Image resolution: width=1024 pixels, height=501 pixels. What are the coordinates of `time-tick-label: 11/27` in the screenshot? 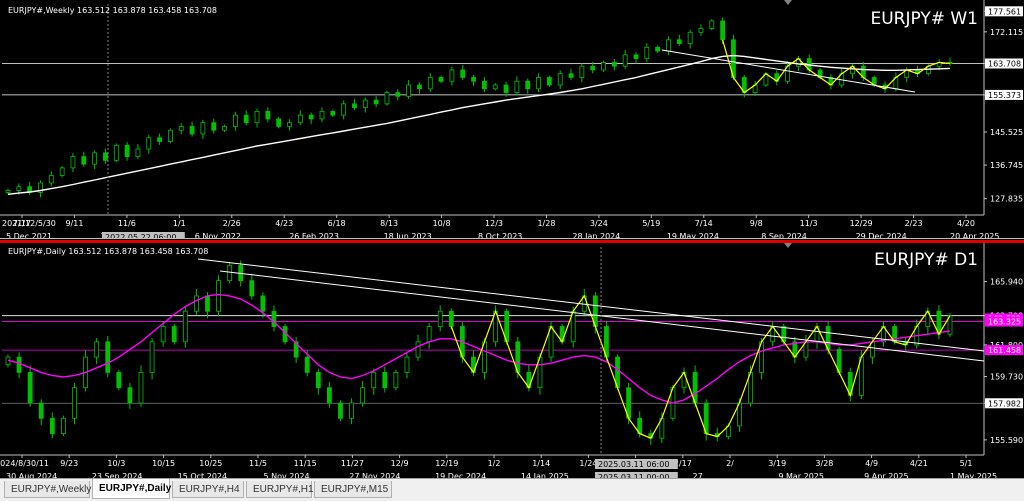 It's located at (352, 463).